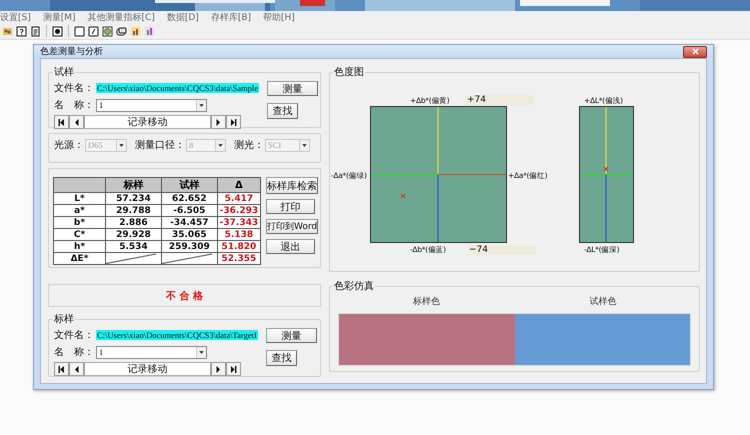  I want to click on help-icon, so click(21, 31).